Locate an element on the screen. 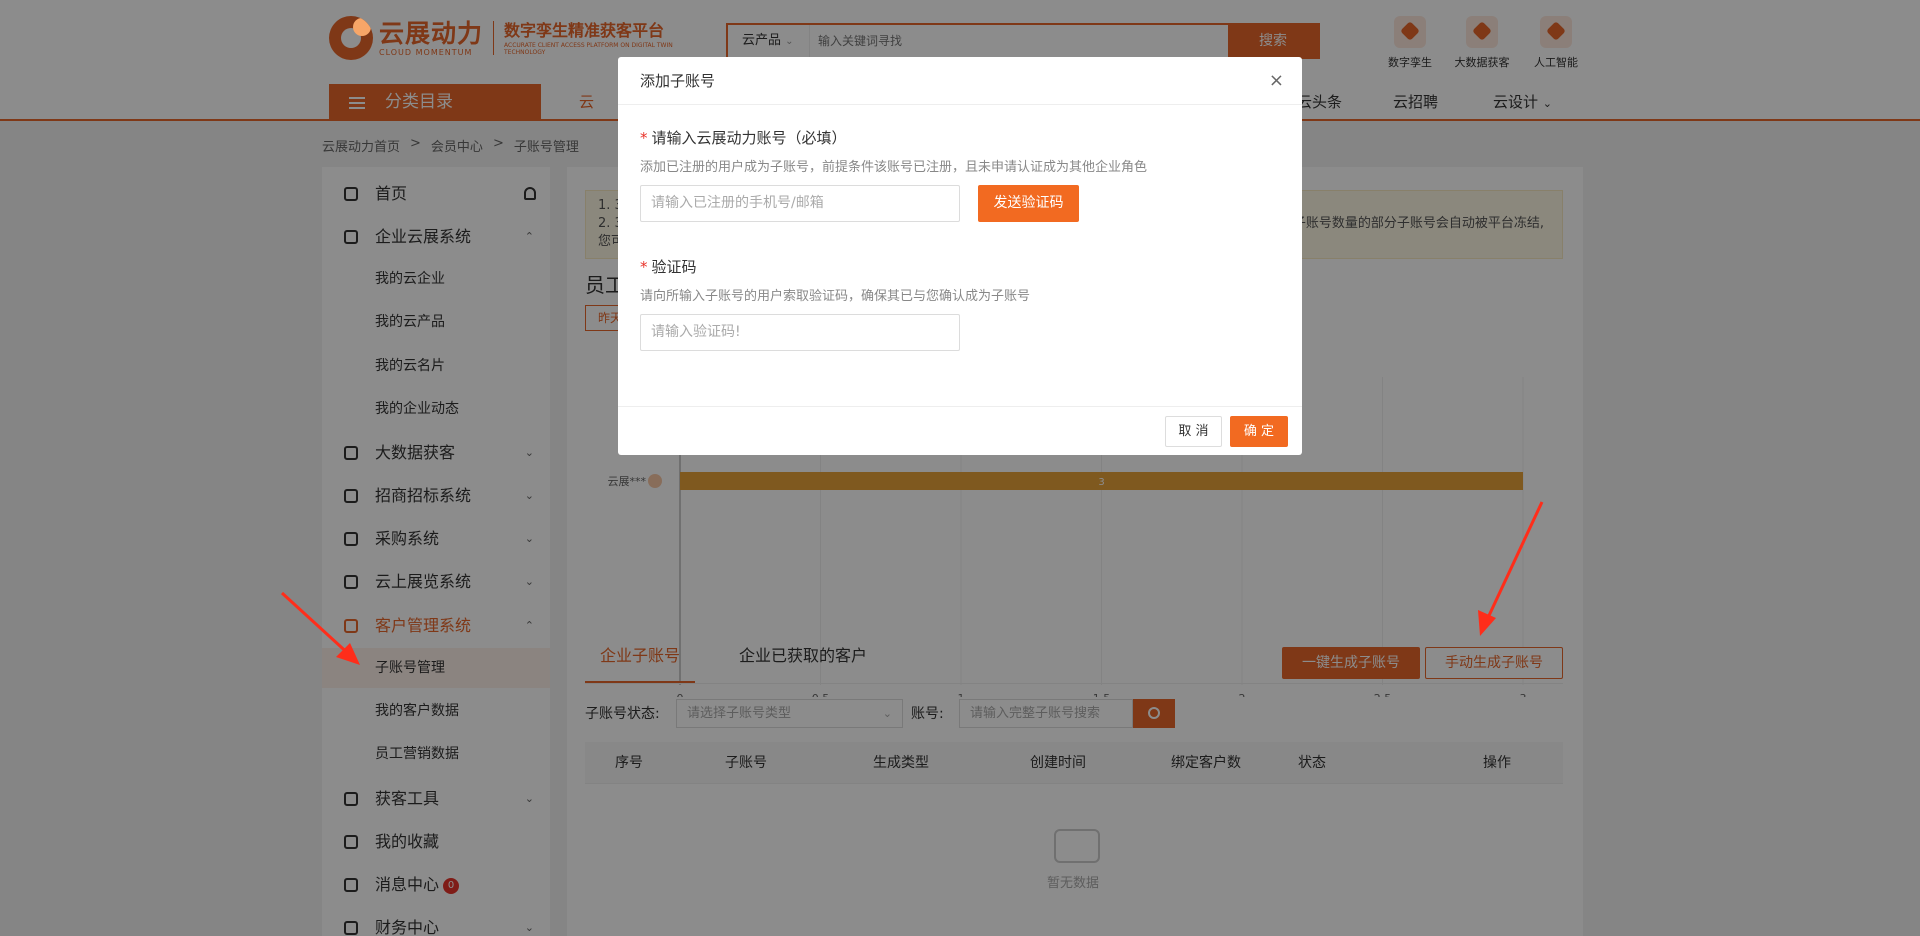  account-field-label: * 请输入云展动力账号（必填） is located at coordinates (743, 137).